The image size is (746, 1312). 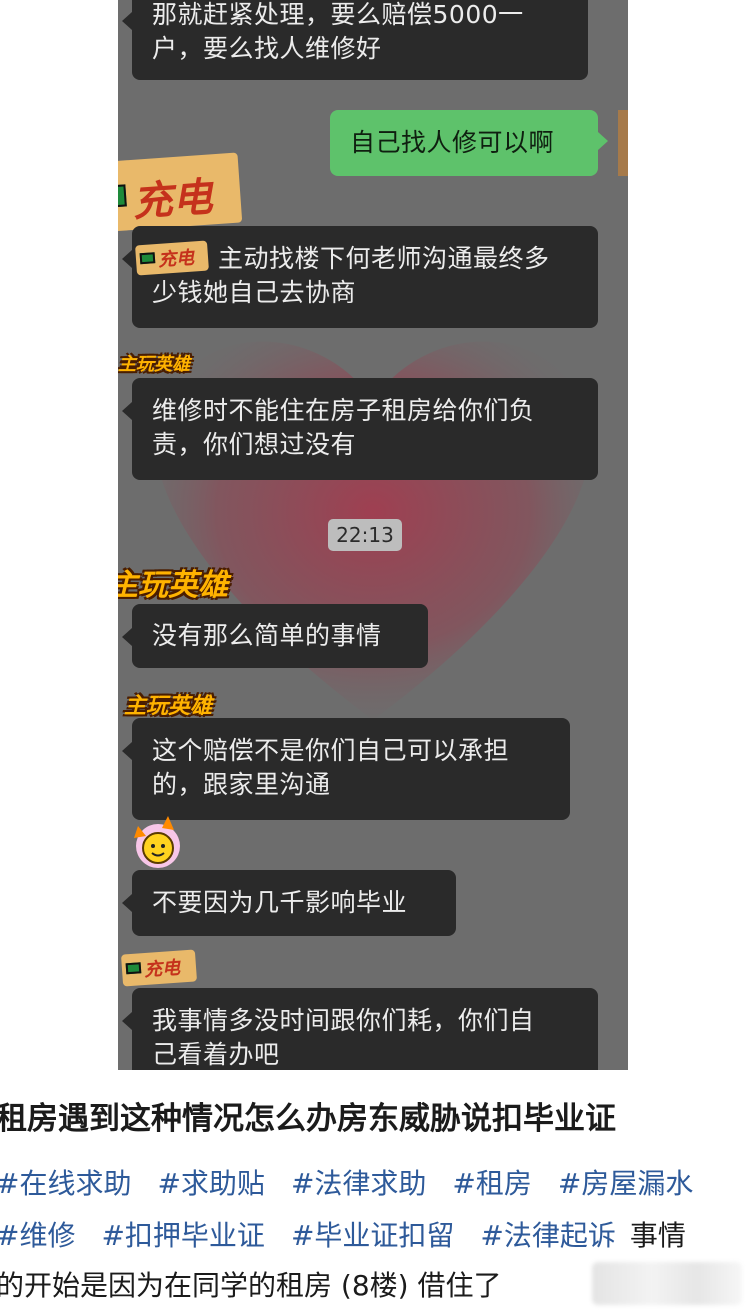 What do you see at coordinates (355, 40) in the screenshot?
I see `chat-message-1: 那就赶紧处理，要么赔偿5000一 户，要么找人维修好` at bounding box center [355, 40].